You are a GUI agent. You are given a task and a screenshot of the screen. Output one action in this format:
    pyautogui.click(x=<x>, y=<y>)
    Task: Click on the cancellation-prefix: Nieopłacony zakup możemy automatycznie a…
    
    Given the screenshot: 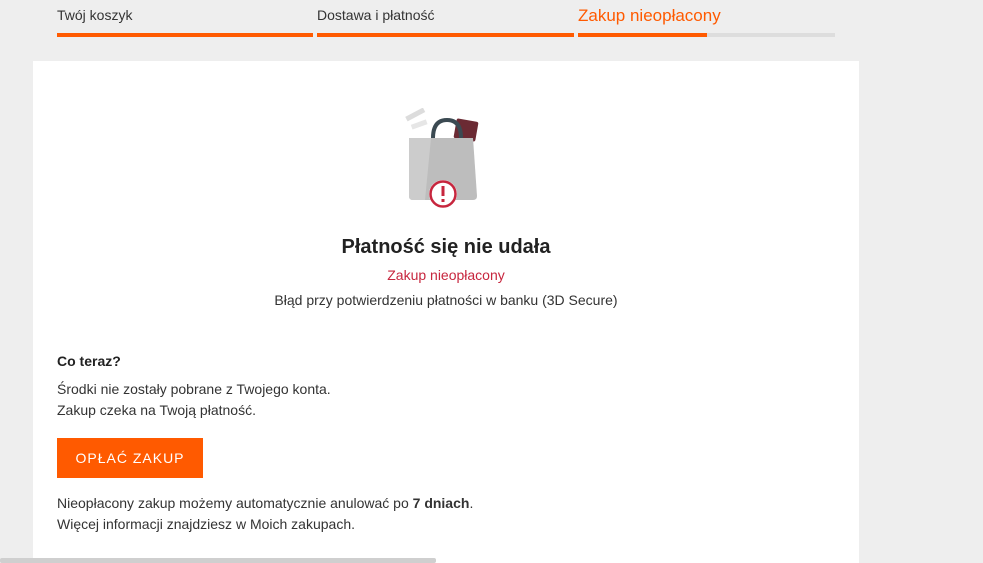 What is the action you would take?
    pyautogui.click(x=235, y=503)
    